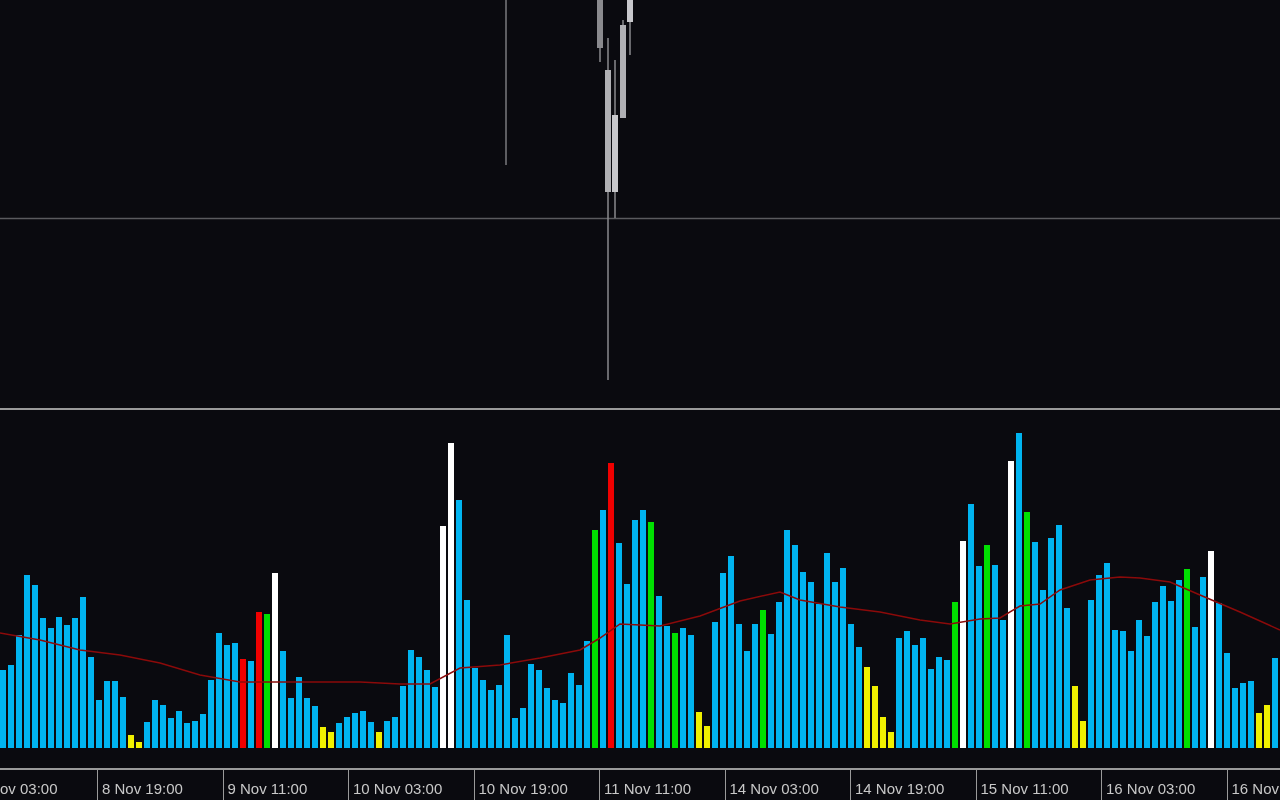  Describe the element at coordinates (29, 788) in the screenshot. I see `axis-label: ov 03:00` at that location.